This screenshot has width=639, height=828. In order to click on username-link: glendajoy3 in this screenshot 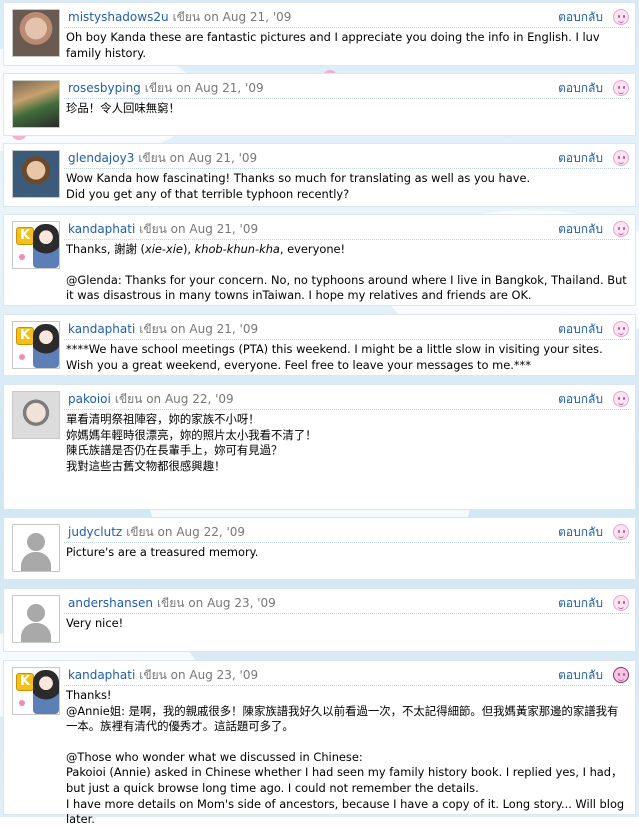, I will do `click(99, 158)`.